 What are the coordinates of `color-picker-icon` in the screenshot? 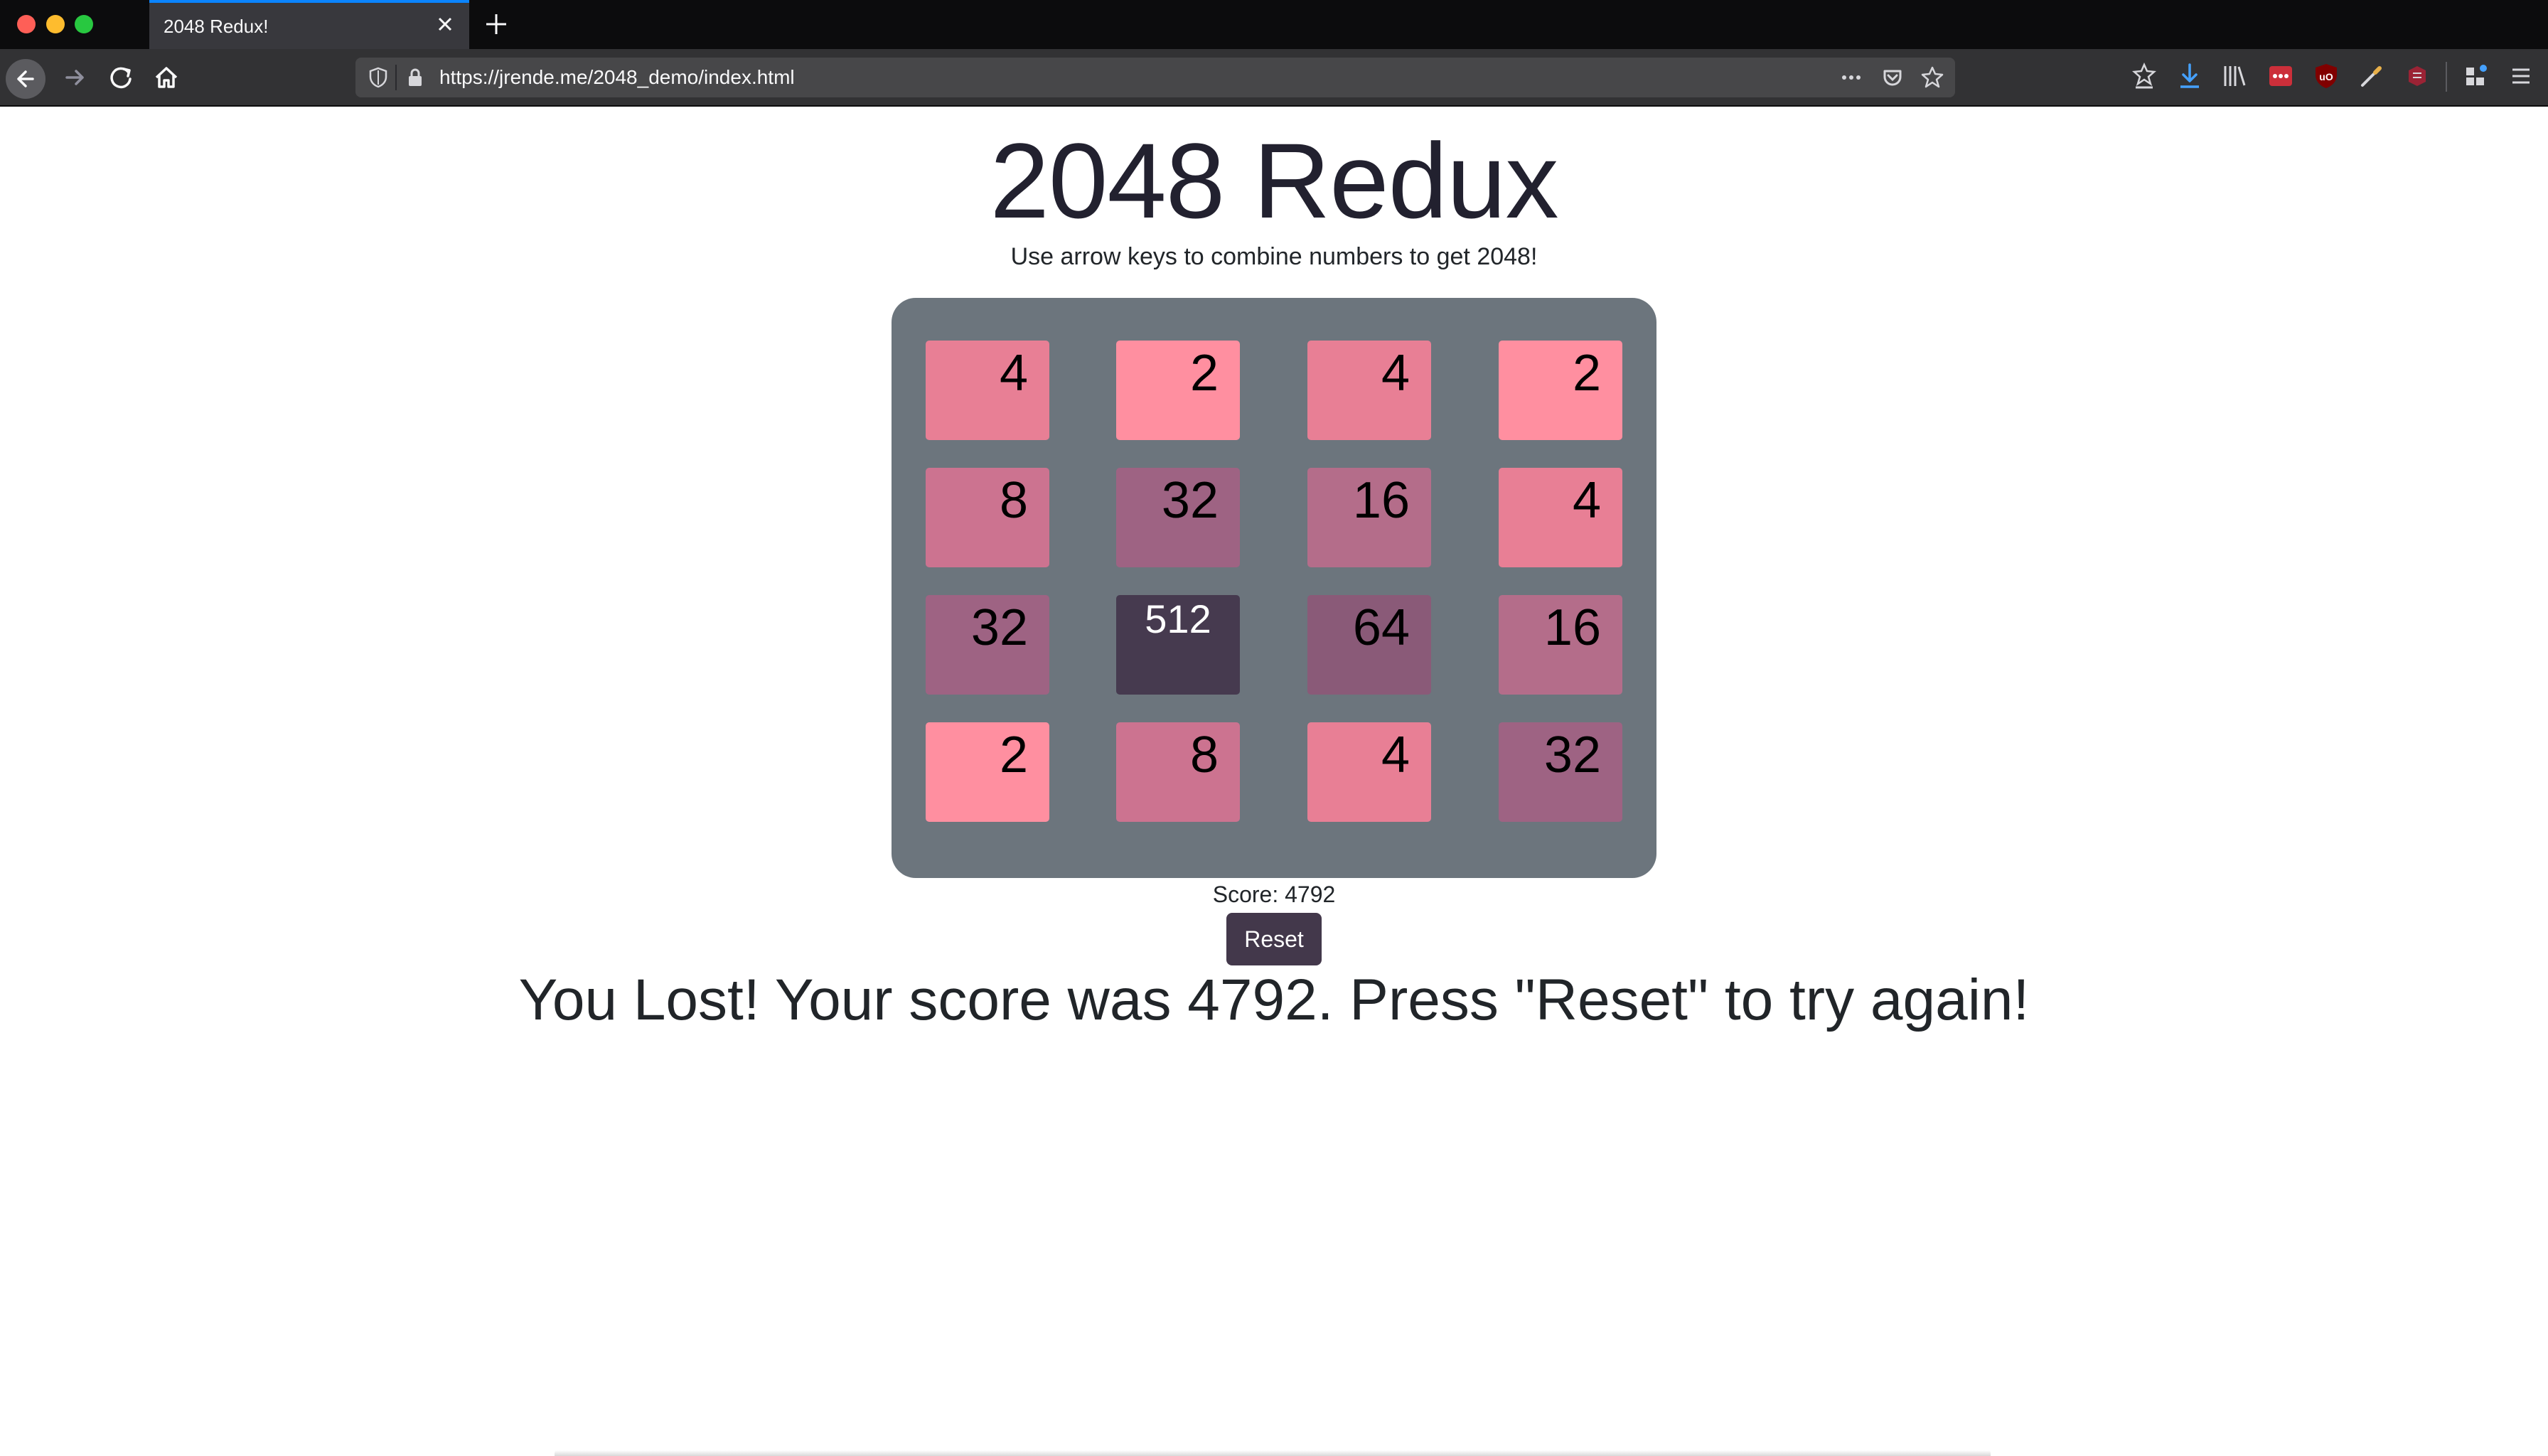 It's located at (2371, 76).